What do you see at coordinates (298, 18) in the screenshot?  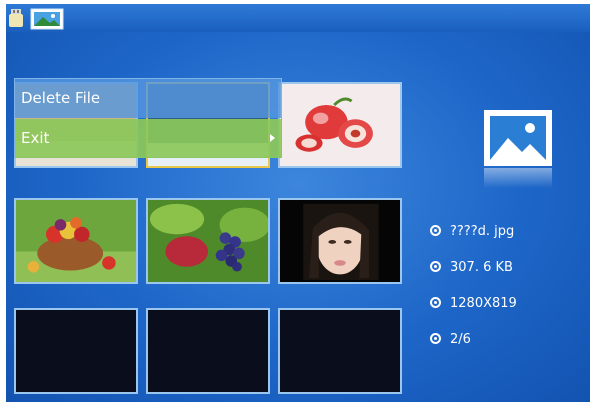 I see `top-bar` at bounding box center [298, 18].